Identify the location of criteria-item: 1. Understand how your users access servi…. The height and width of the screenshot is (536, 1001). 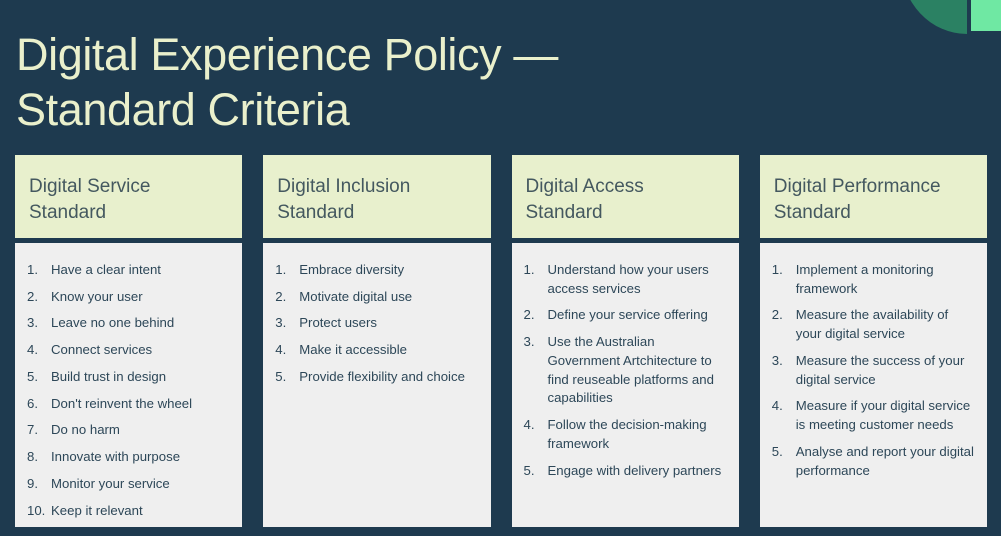
(624, 279).